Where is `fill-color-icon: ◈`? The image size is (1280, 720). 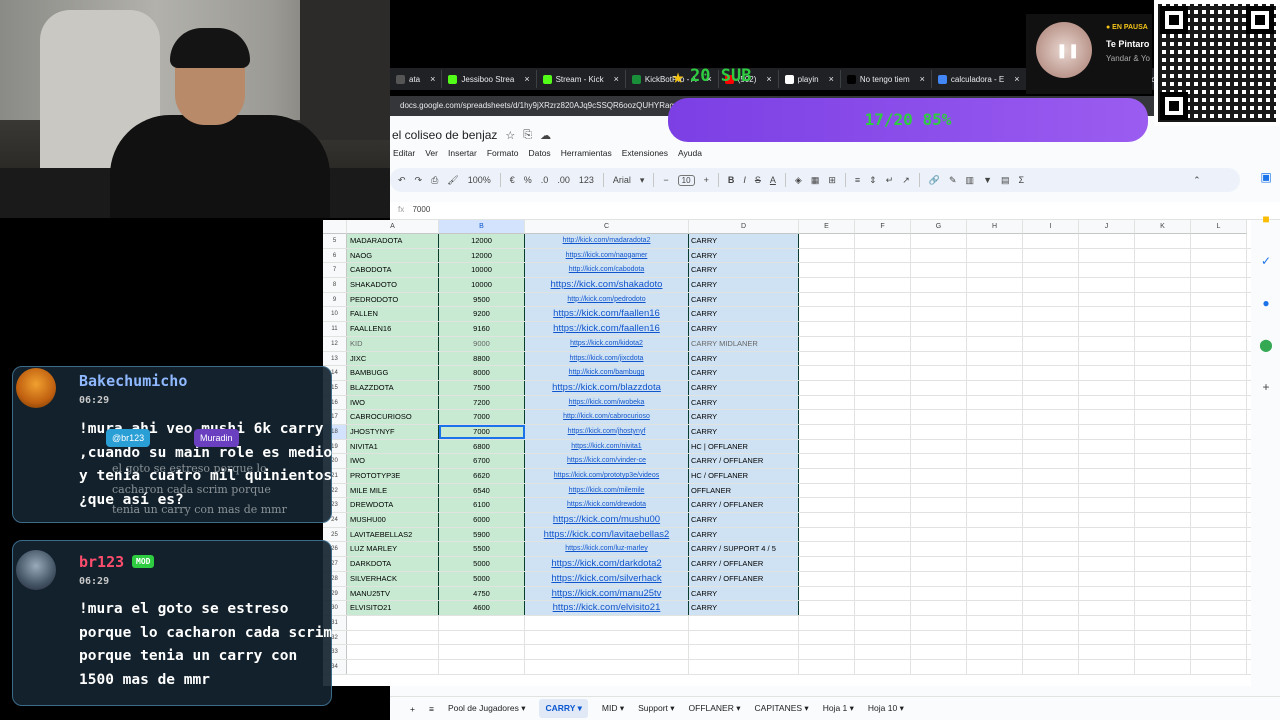 fill-color-icon: ◈ is located at coordinates (798, 180).